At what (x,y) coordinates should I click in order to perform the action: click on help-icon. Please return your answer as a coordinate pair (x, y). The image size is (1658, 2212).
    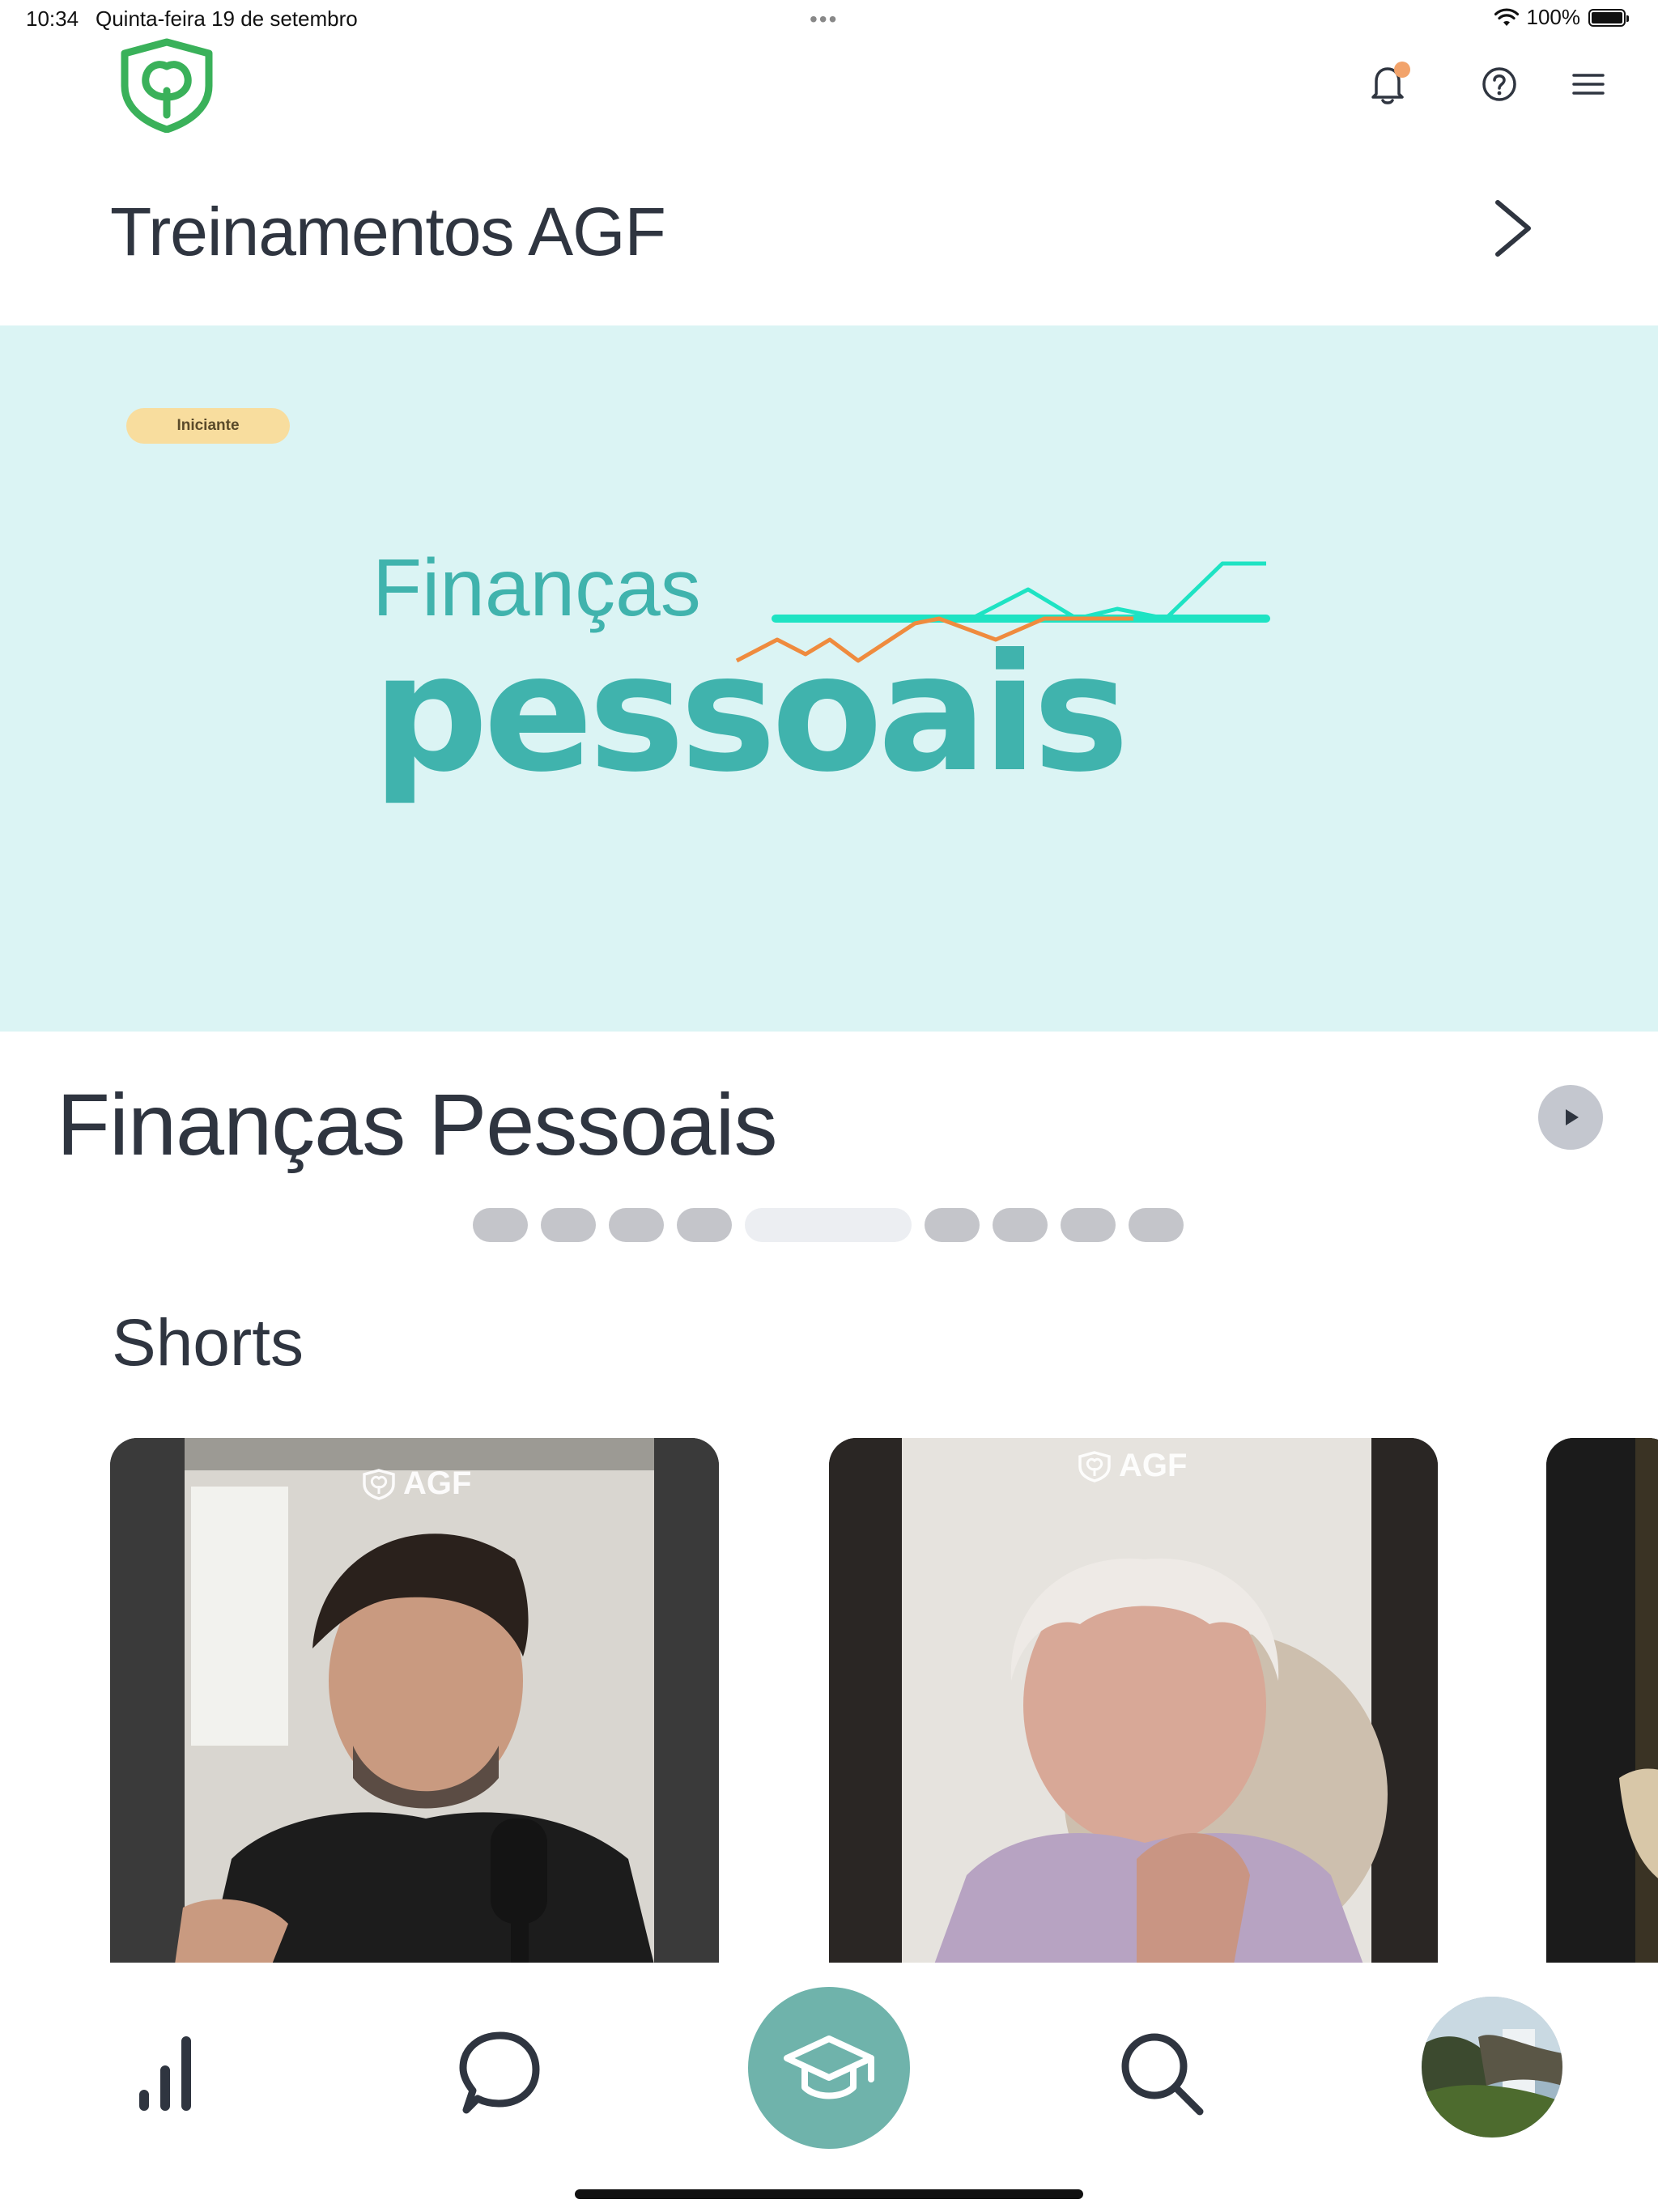
    Looking at the image, I should click on (1499, 84).